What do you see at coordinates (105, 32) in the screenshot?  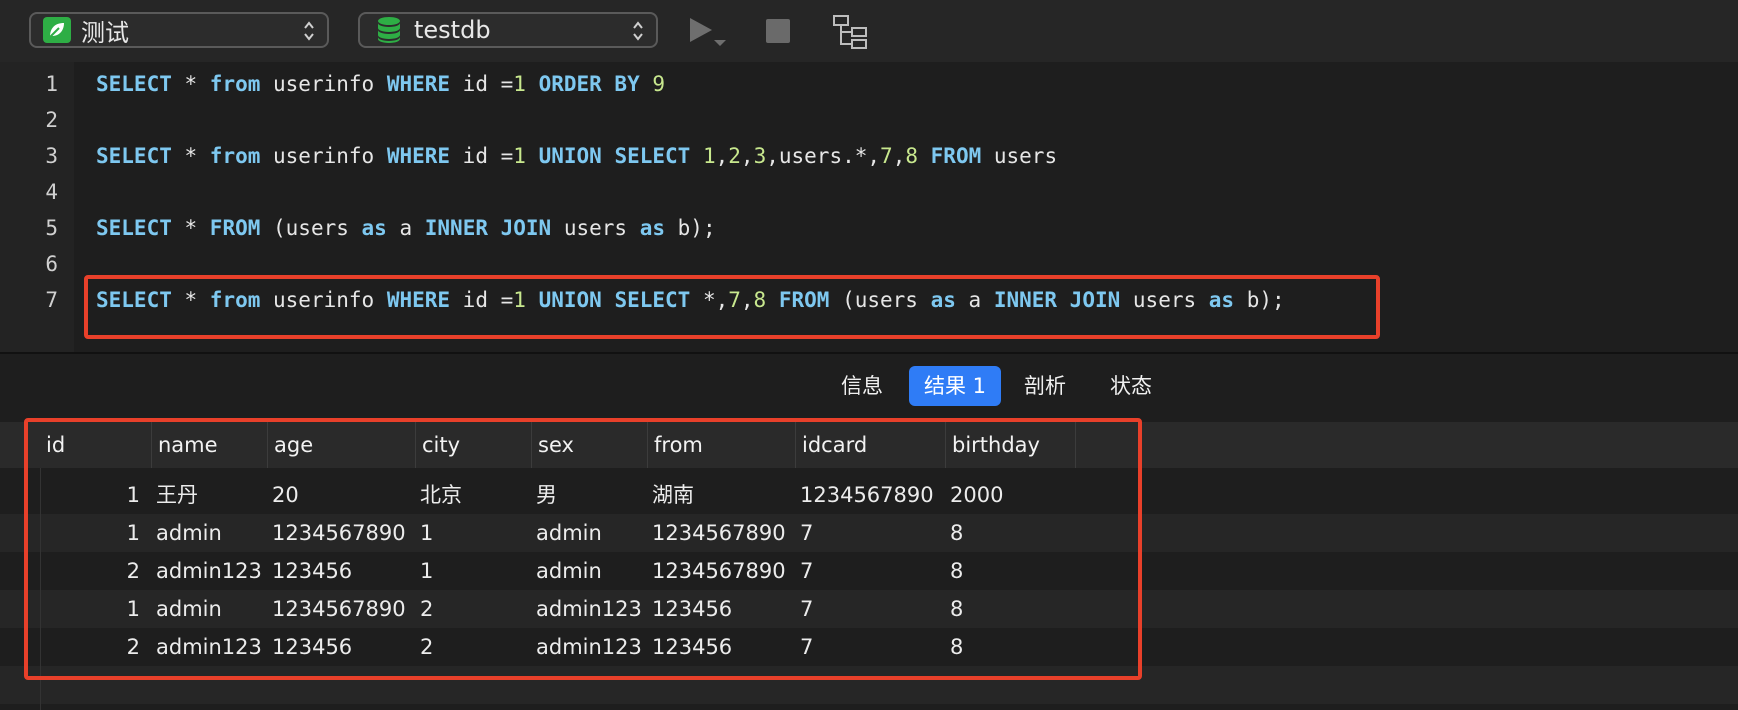 I see `connection-label: 测试` at bounding box center [105, 32].